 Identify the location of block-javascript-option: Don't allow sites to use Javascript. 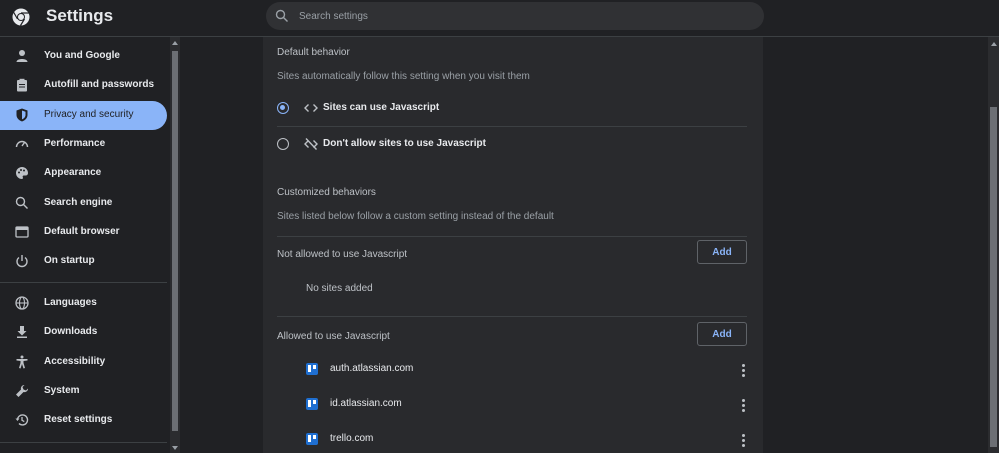
(512, 146).